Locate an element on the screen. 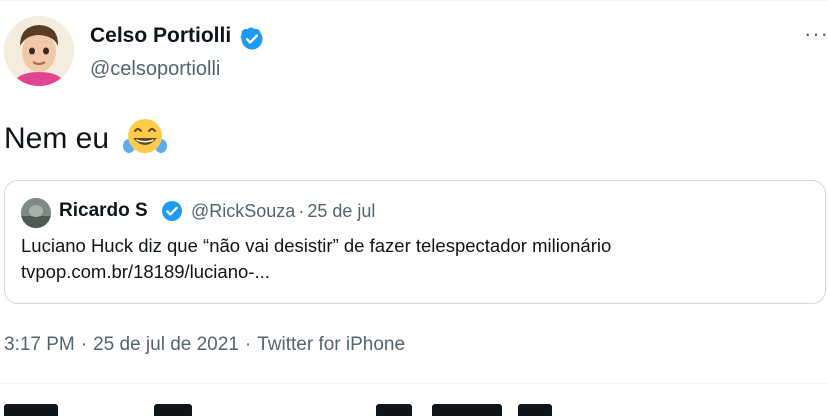 This screenshot has width=828, height=416. tweet-source: Twitter for iPhone is located at coordinates (331, 344).